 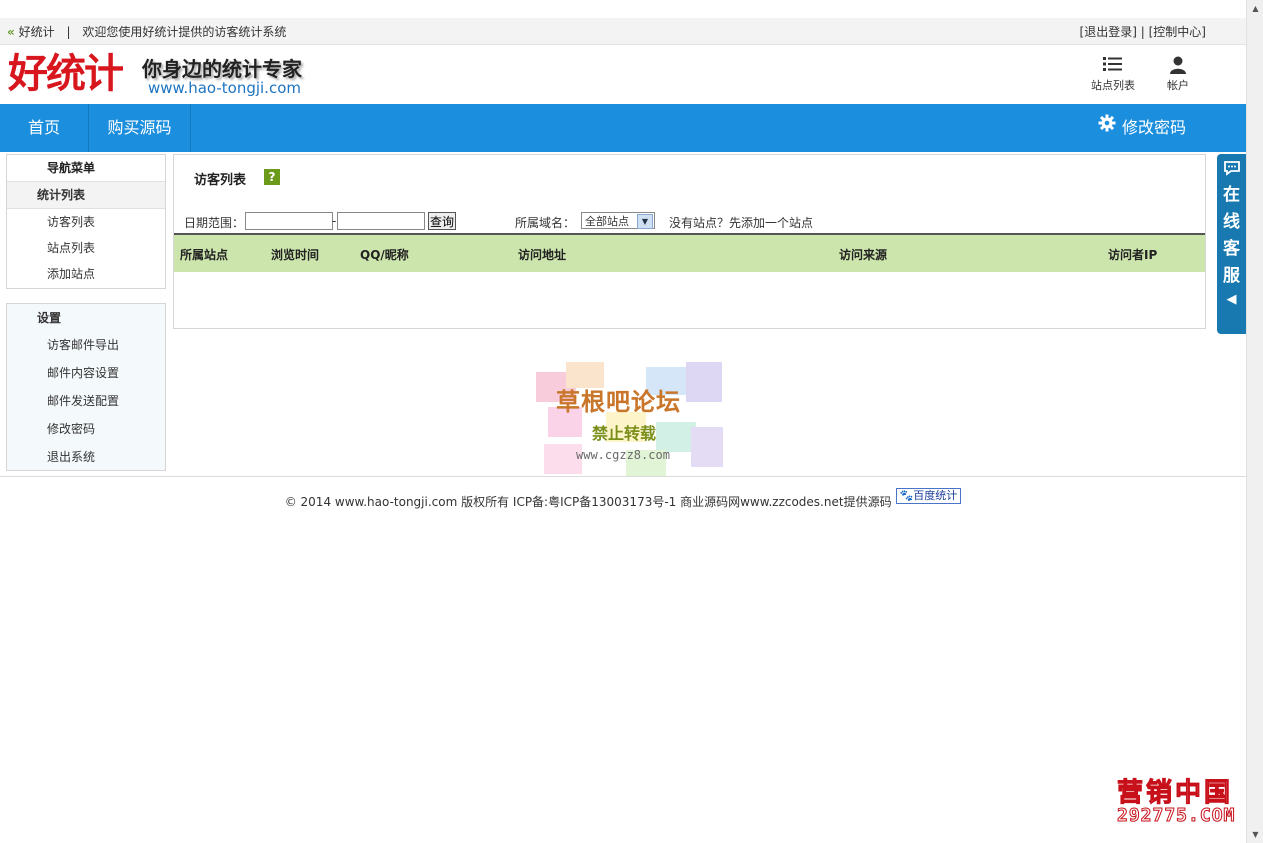 I want to click on control-center-link: [控制中心], so click(x=1177, y=32).